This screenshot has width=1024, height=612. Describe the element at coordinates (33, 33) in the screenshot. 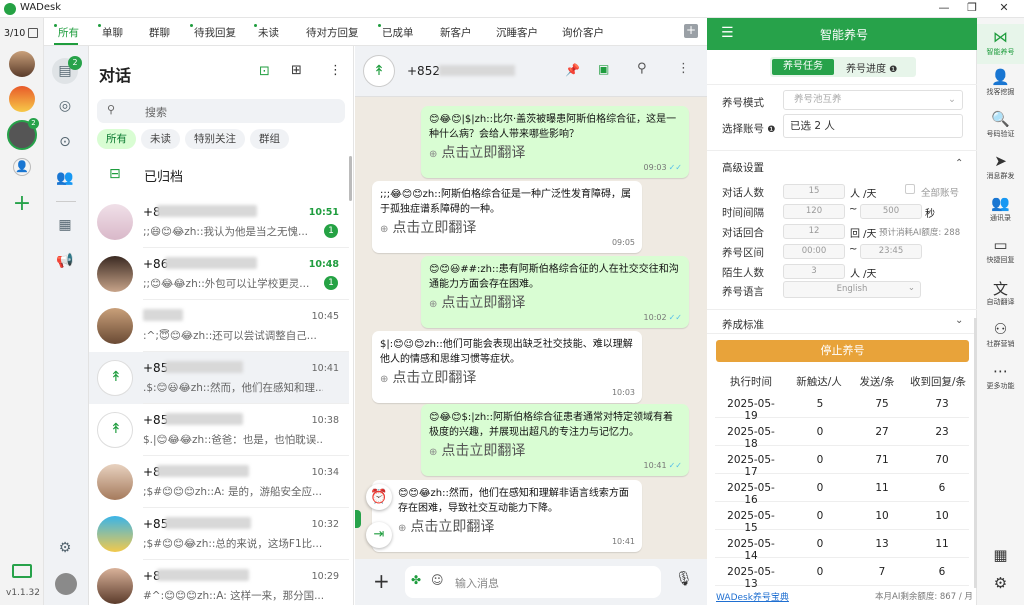

I see `collapse-icon` at that location.